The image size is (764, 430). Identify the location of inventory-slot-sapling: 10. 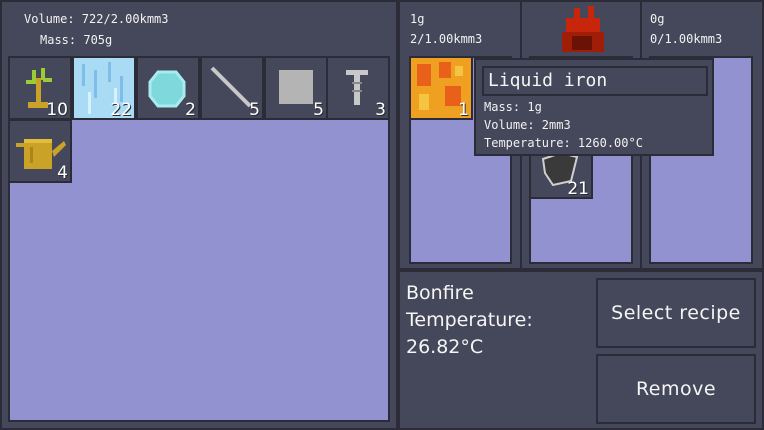
(40, 88).